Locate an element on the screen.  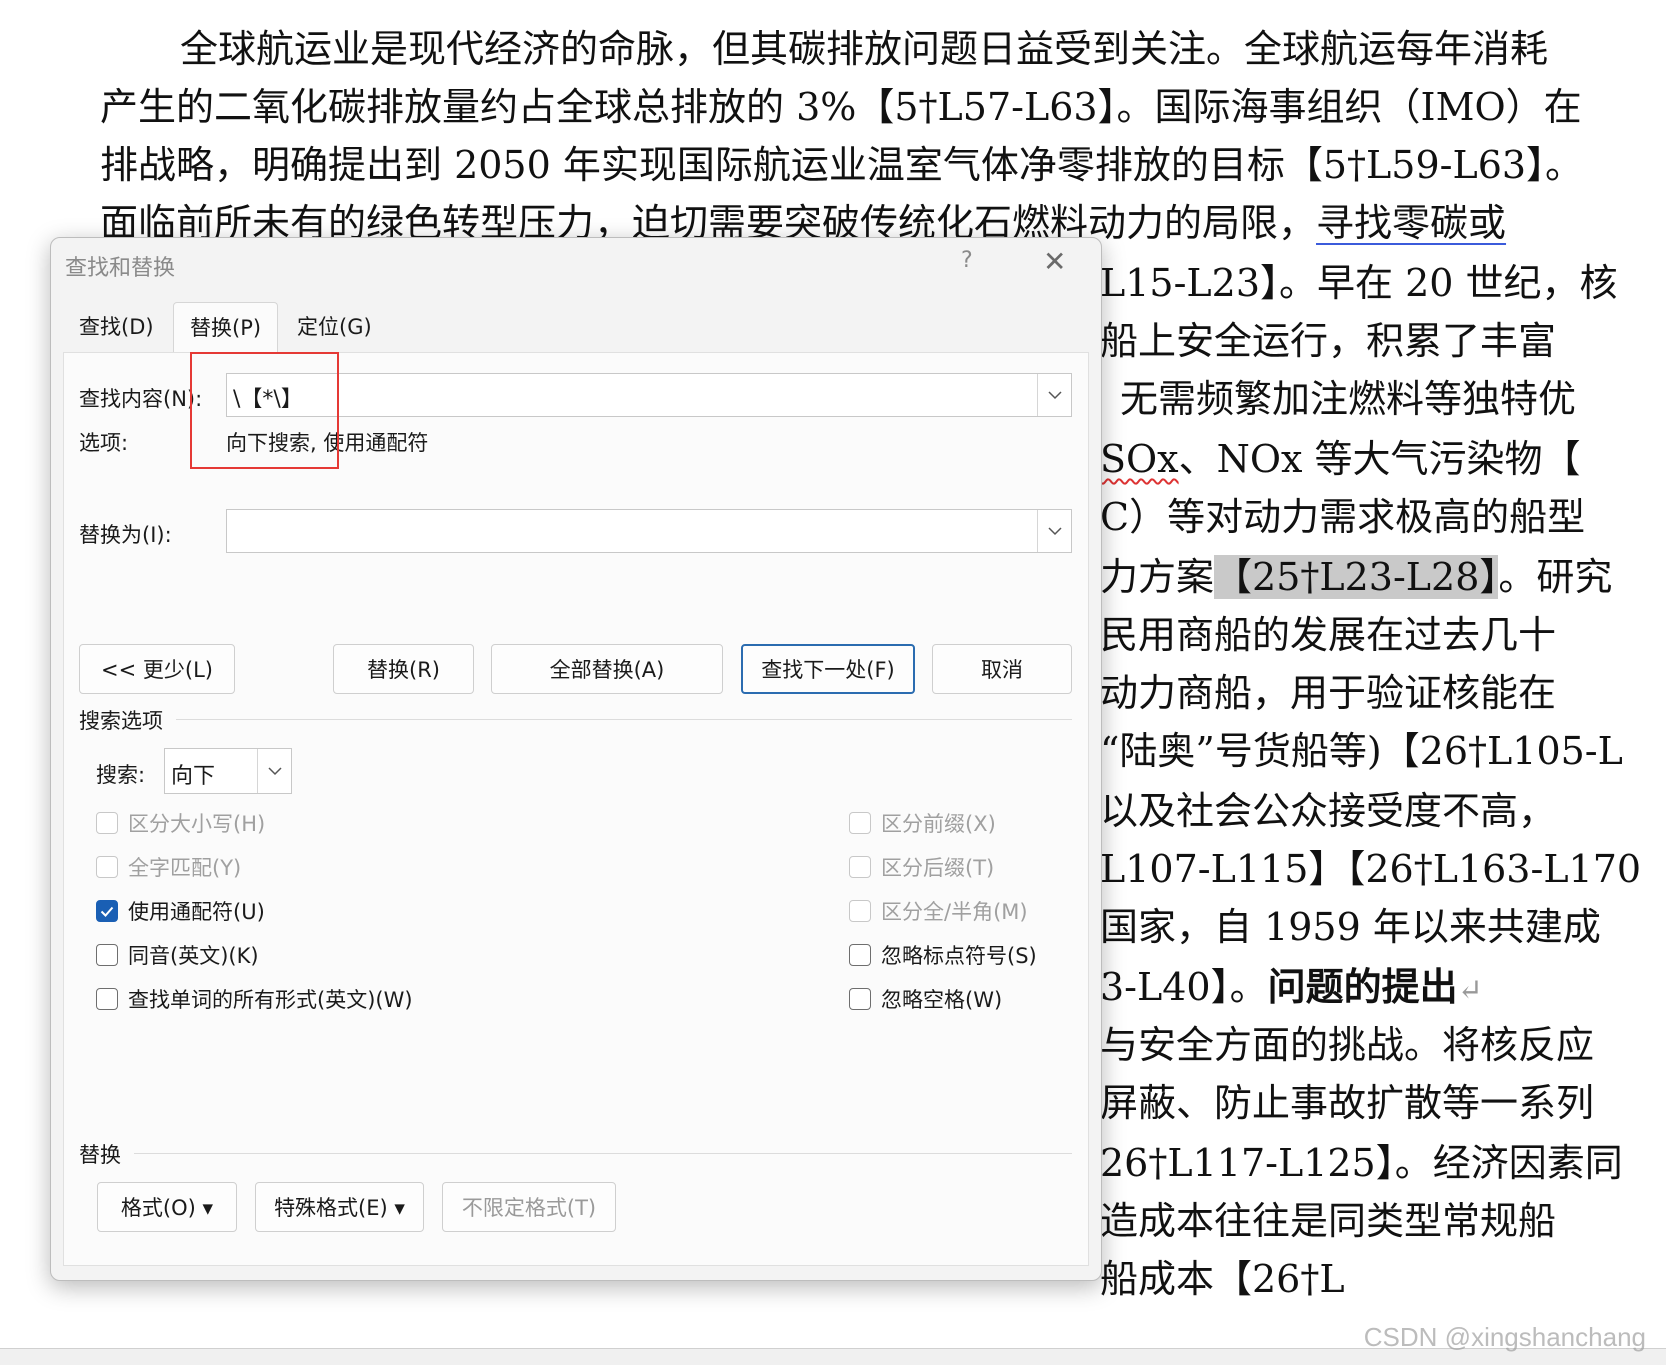
checkbox-label: 区分前缀(X) is located at coordinates (938, 824).